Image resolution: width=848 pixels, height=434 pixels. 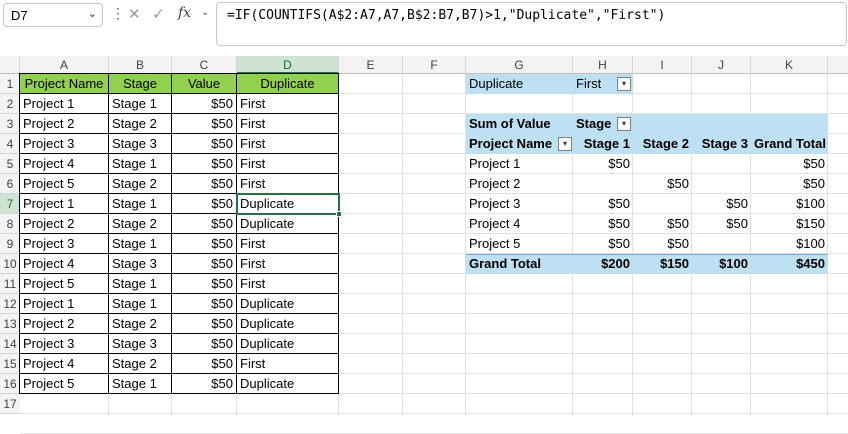 I want to click on filter-applied-icon: ▾, so click(x=624, y=84).